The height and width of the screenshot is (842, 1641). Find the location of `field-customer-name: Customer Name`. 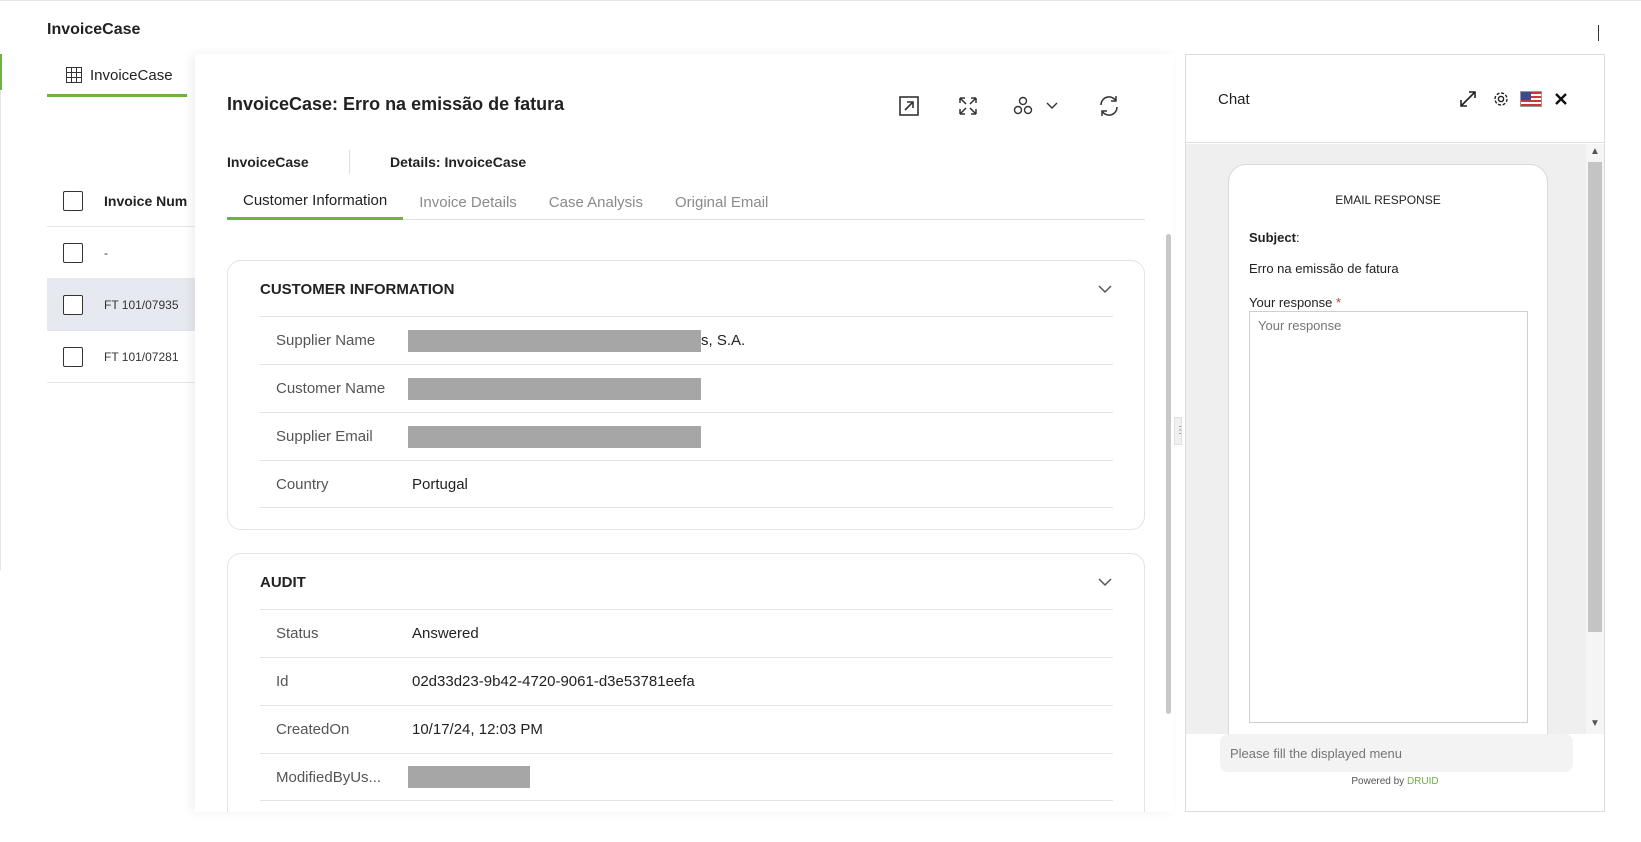

field-customer-name: Customer Name is located at coordinates (686, 388).